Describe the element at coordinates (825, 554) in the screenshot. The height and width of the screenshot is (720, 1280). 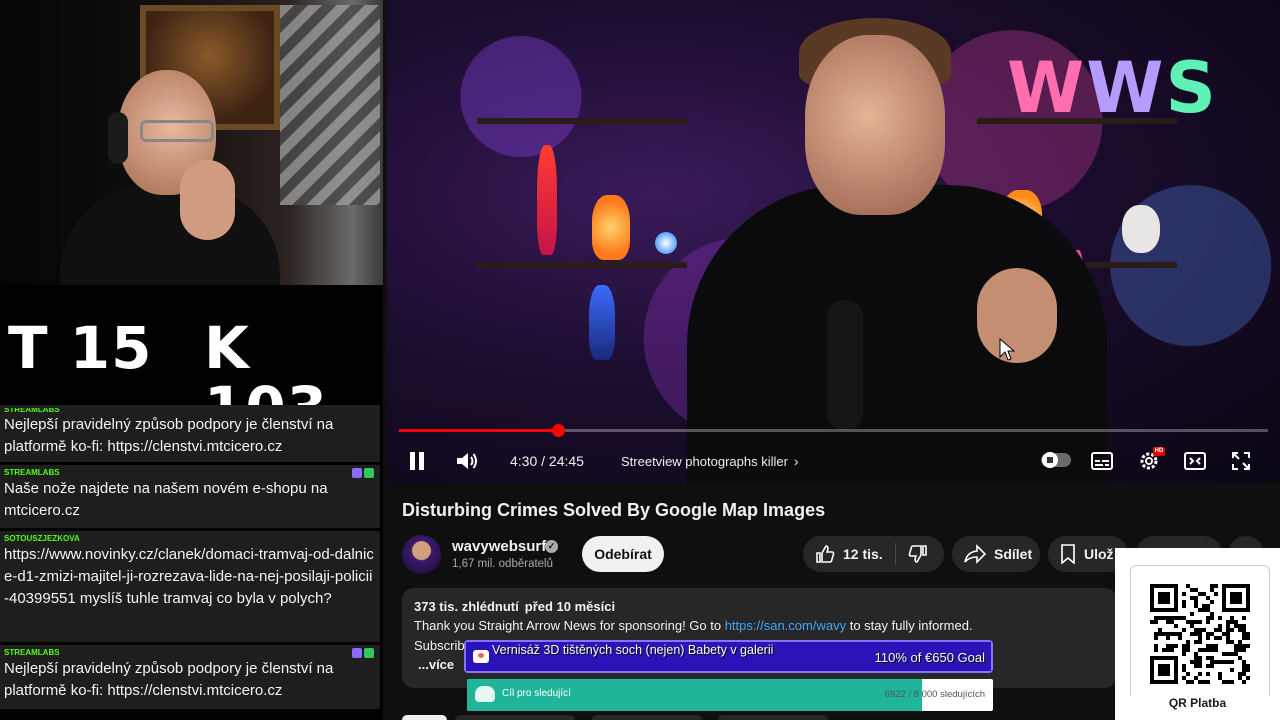
I see `thumbs-up-icon` at that location.